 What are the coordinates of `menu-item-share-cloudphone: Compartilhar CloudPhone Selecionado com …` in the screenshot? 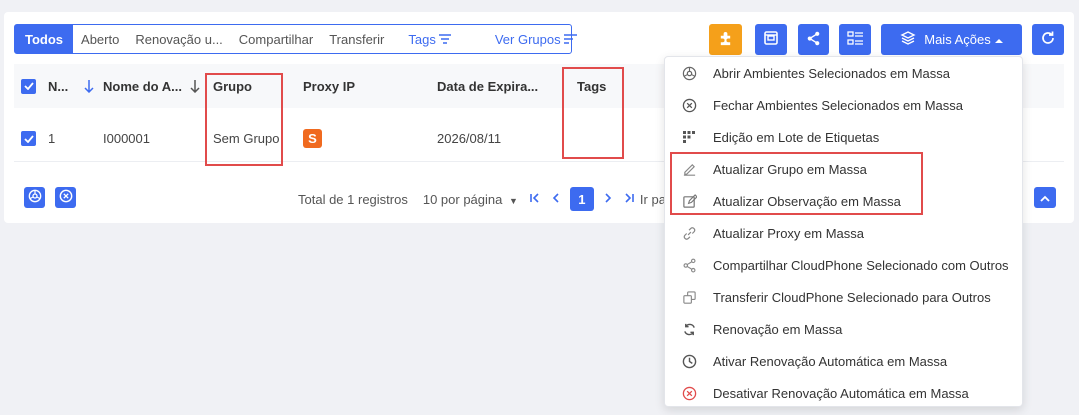 It's located at (843, 265).